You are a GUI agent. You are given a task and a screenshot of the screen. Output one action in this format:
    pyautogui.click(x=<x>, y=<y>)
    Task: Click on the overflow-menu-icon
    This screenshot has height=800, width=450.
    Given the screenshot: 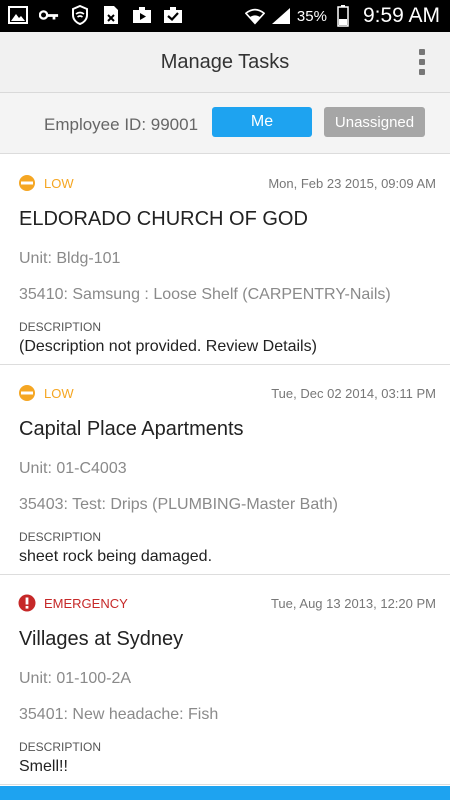 What is the action you would take?
    pyautogui.click(x=422, y=63)
    